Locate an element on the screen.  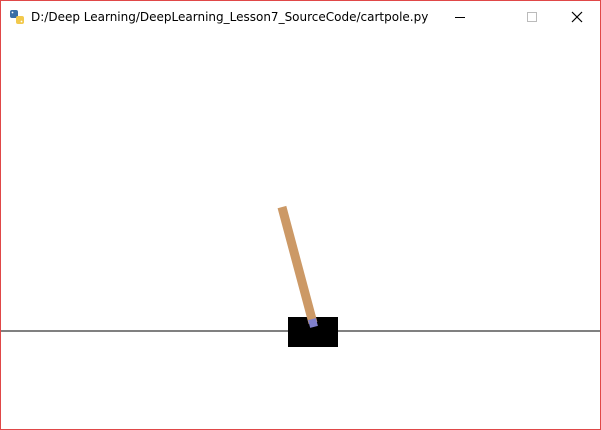
close-icon is located at coordinates (577, 16).